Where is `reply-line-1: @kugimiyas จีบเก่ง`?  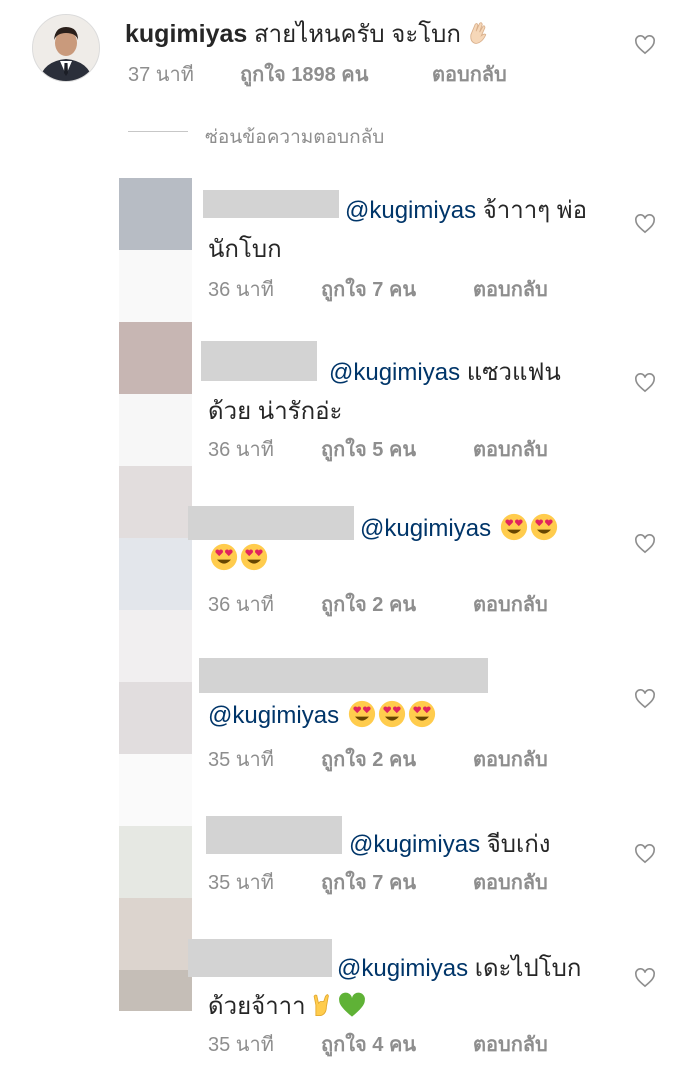
reply-line-1: @kugimiyas จีบเก่ง is located at coordinates (450, 844).